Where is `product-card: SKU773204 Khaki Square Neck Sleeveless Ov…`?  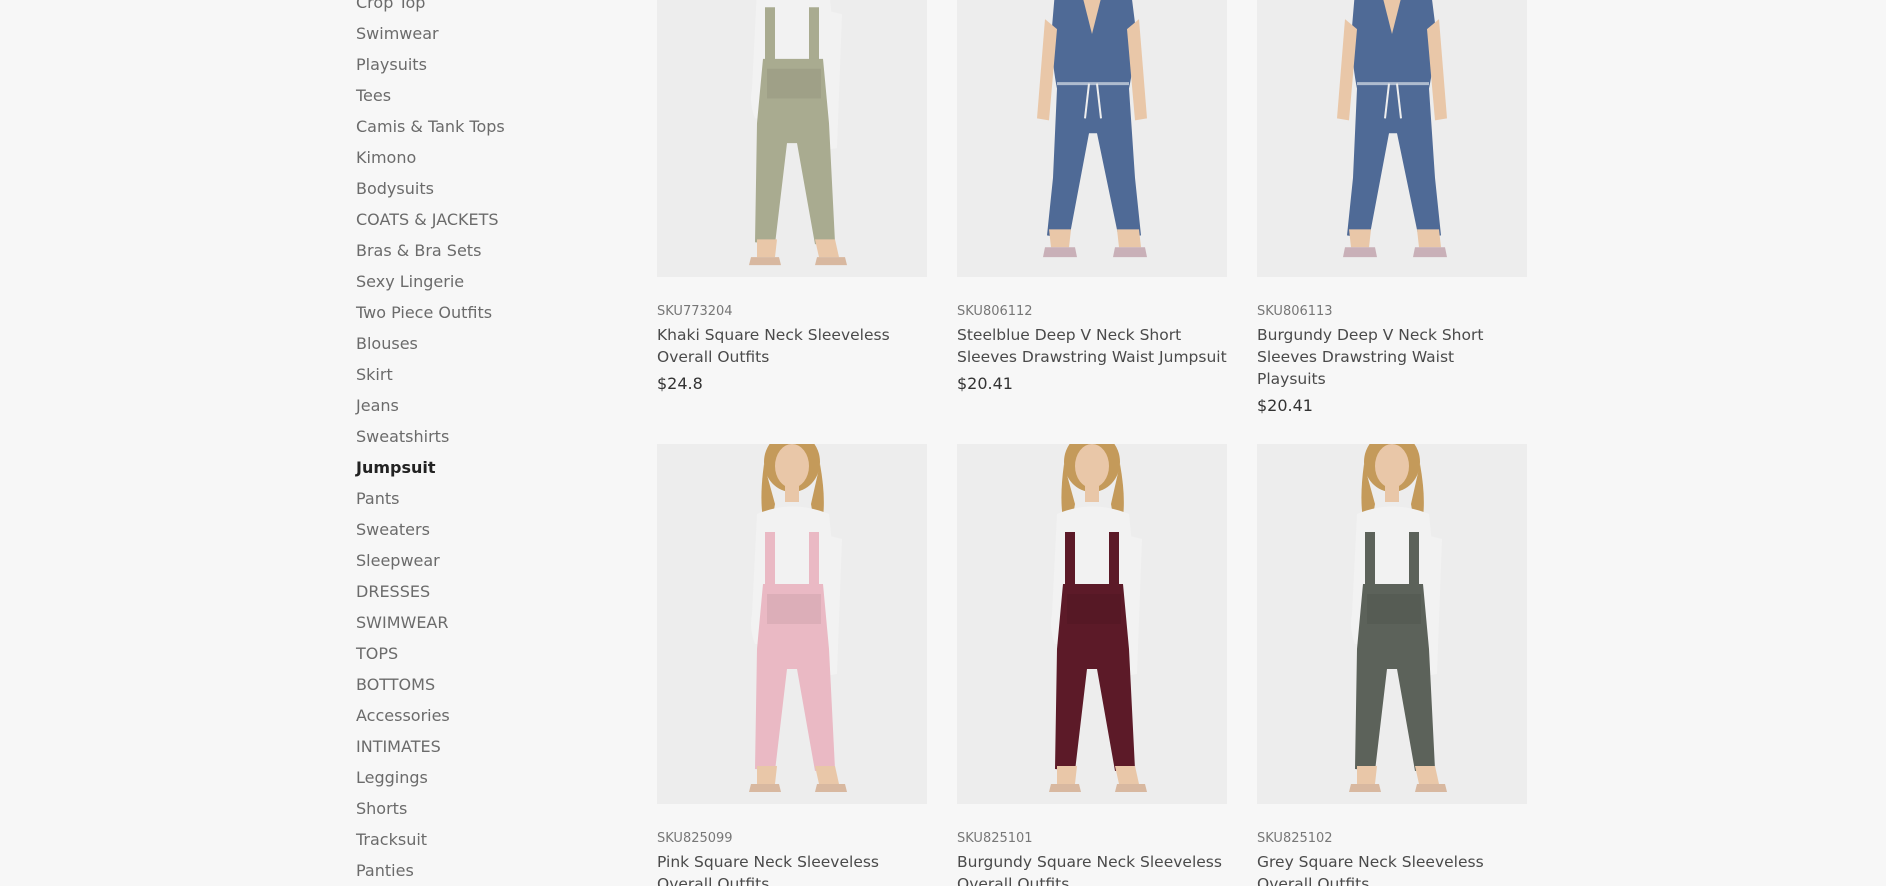 product-card: SKU773204 Khaki Square Neck Sleeveless Ov… is located at coordinates (792, 197).